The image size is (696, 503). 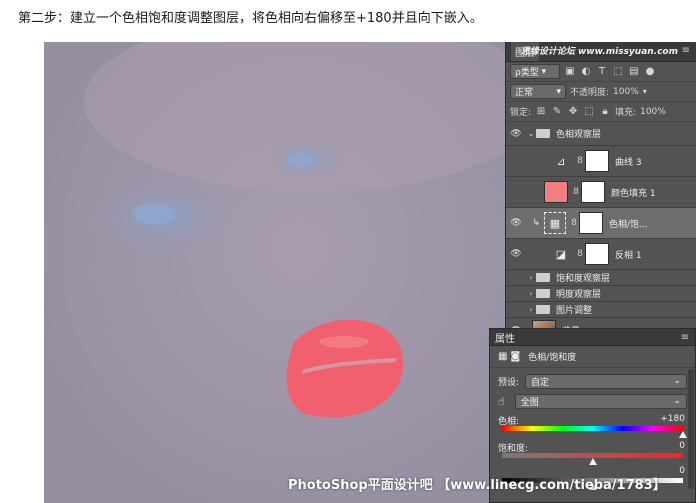 I want to click on opacity-dropdown-icon: ▾, so click(x=645, y=91).